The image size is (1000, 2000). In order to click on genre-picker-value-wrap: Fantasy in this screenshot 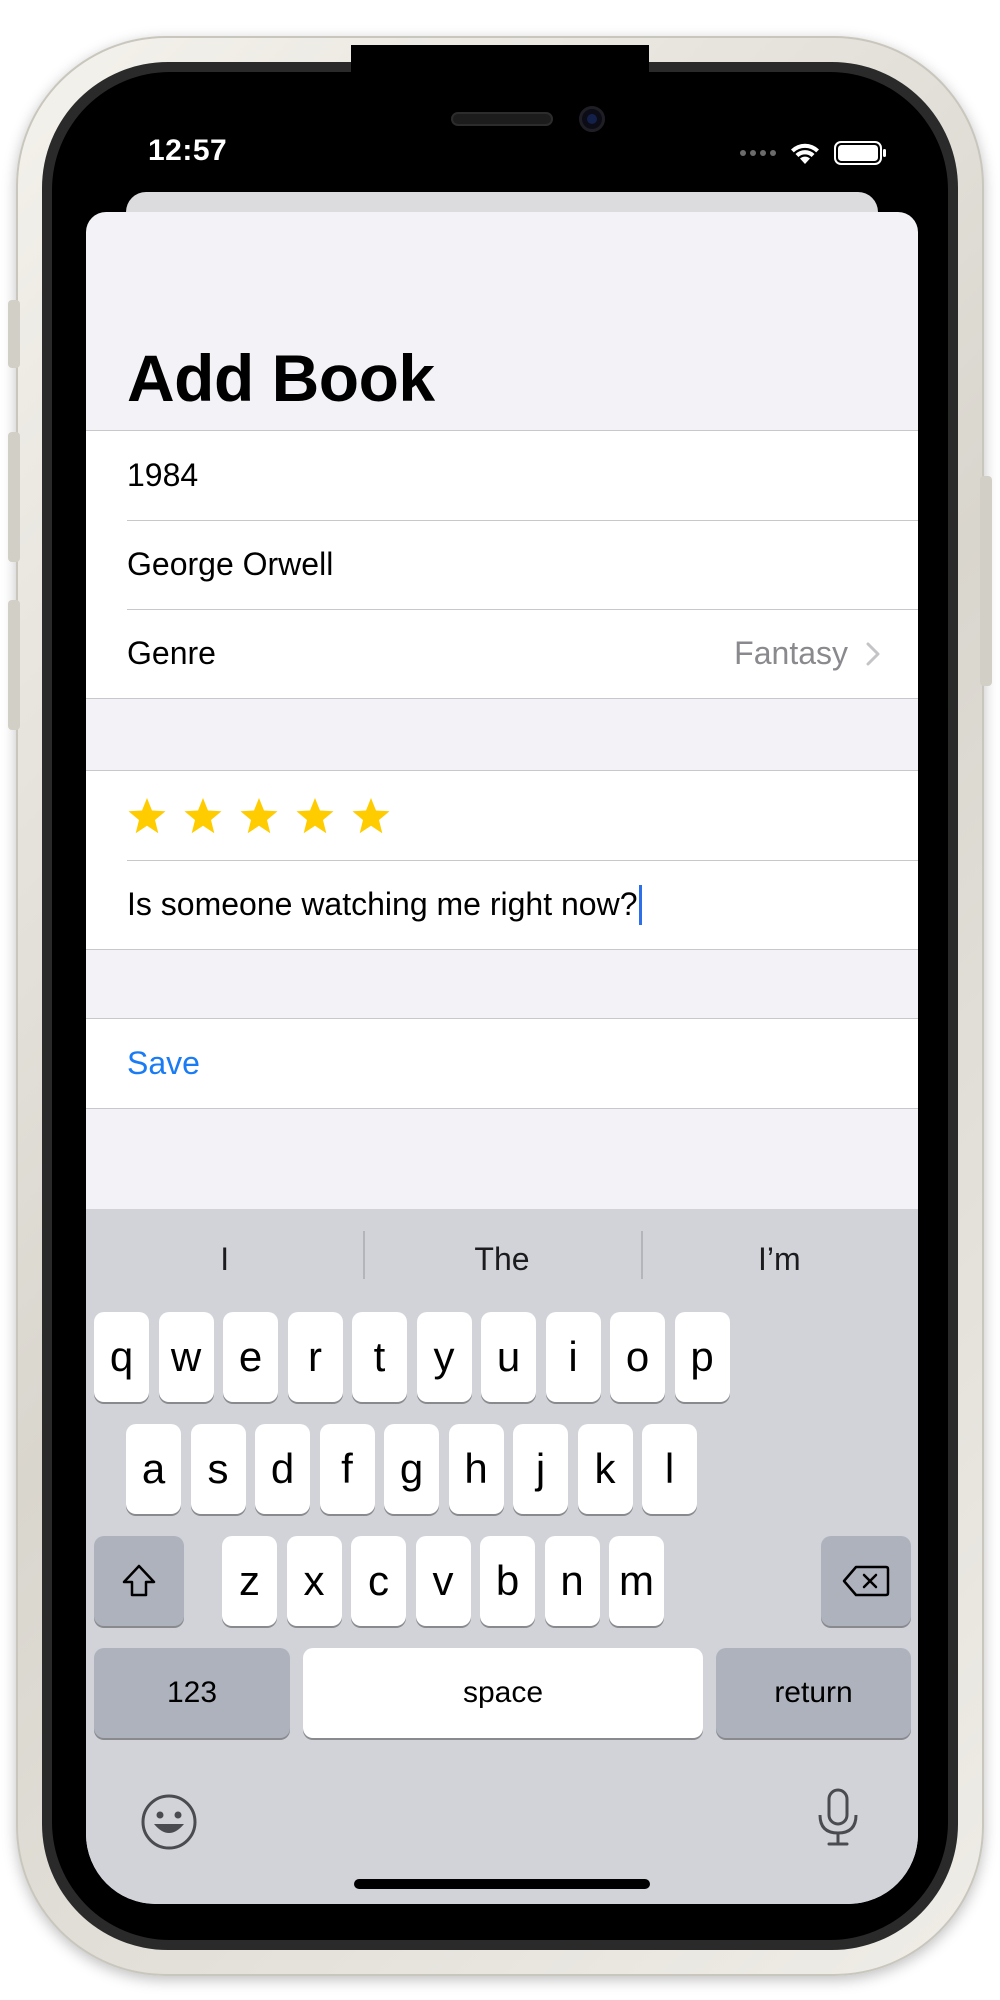, I will do `click(807, 653)`.